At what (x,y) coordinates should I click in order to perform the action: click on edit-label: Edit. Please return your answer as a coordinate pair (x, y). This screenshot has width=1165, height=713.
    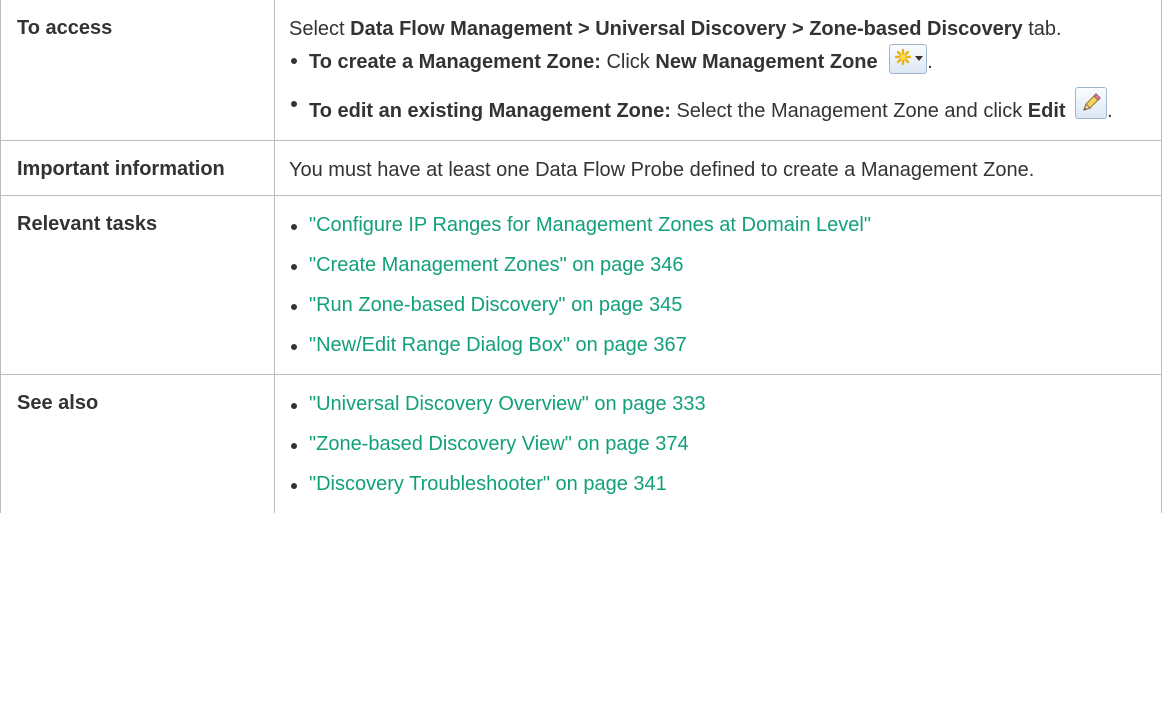
    Looking at the image, I should click on (1046, 111).